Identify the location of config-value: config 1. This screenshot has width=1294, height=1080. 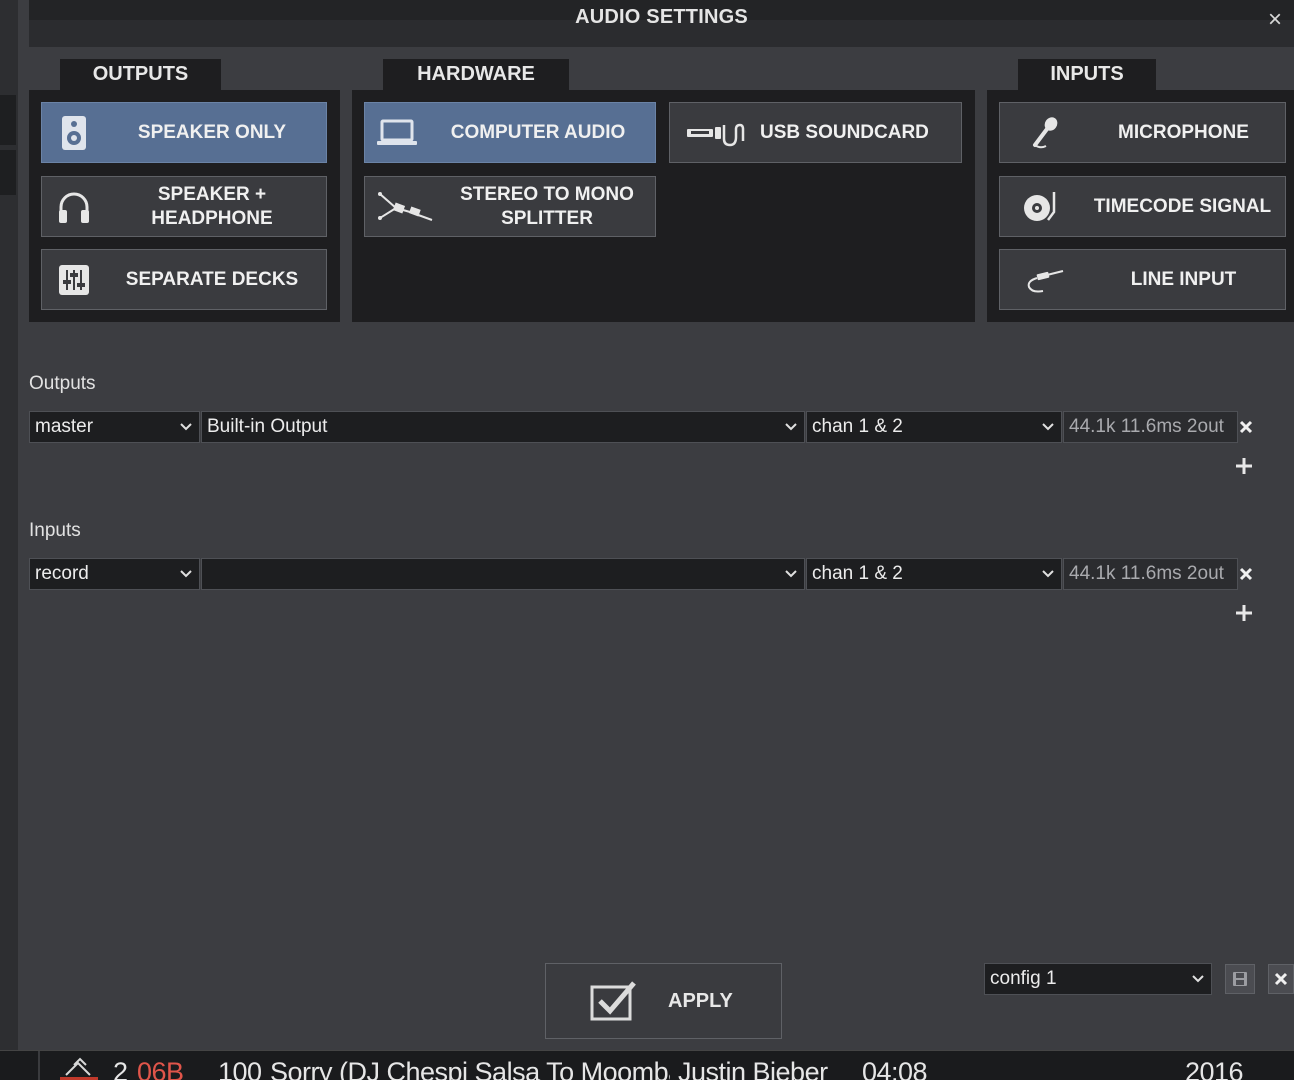
(1023, 978).